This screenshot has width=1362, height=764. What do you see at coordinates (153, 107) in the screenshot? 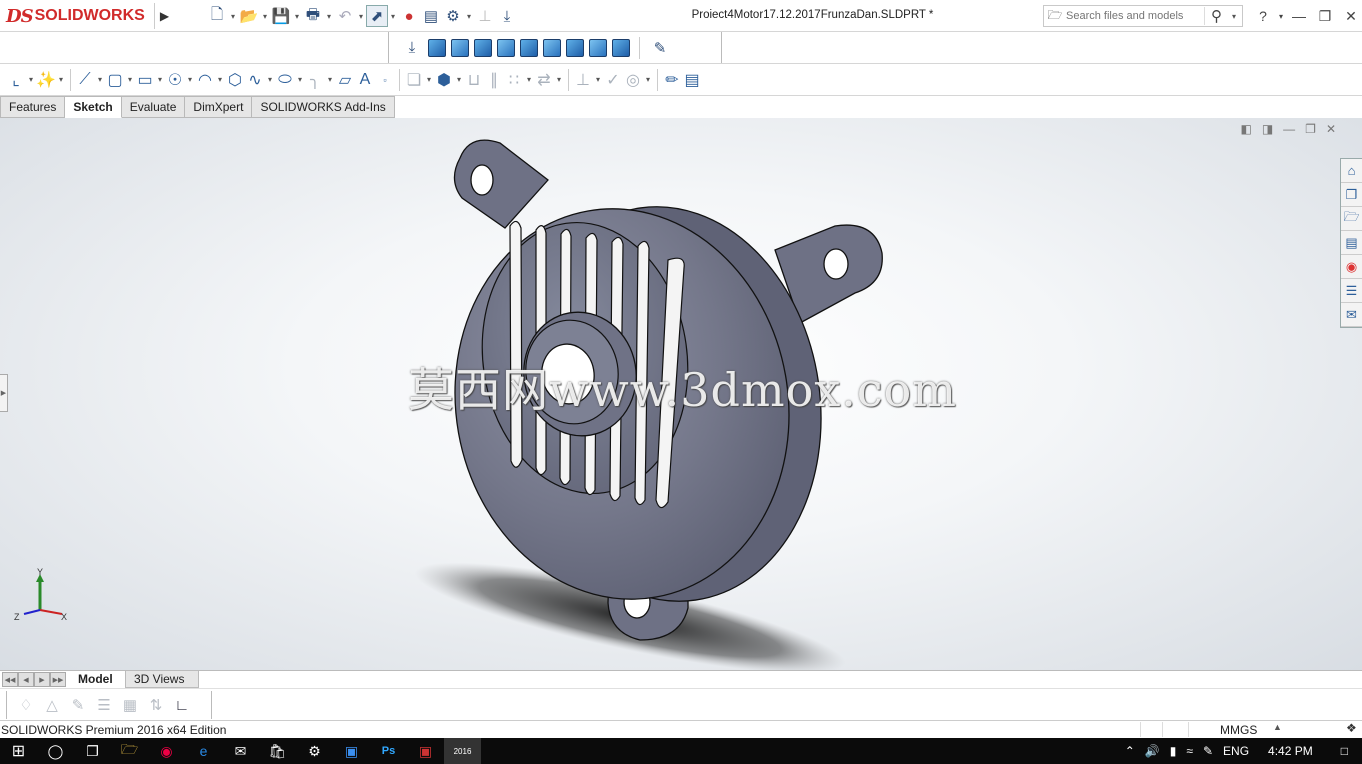
I see `tab-evaluate: Evaluate` at bounding box center [153, 107].